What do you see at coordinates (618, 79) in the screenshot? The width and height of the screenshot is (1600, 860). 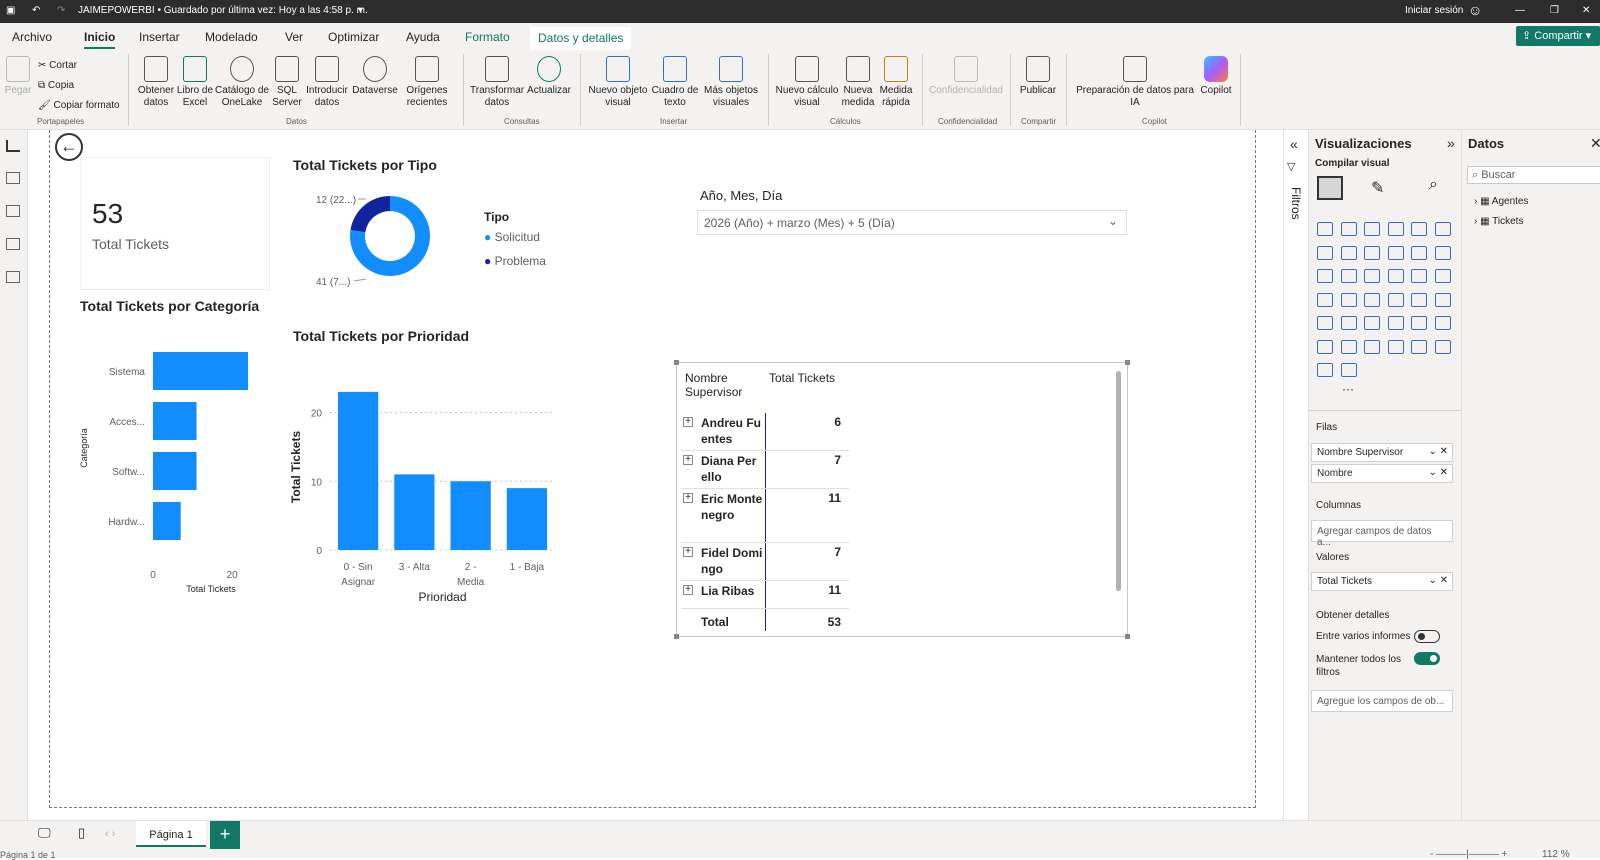 I see `new-visual-button: Nuevo objeto visual` at bounding box center [618, 79].